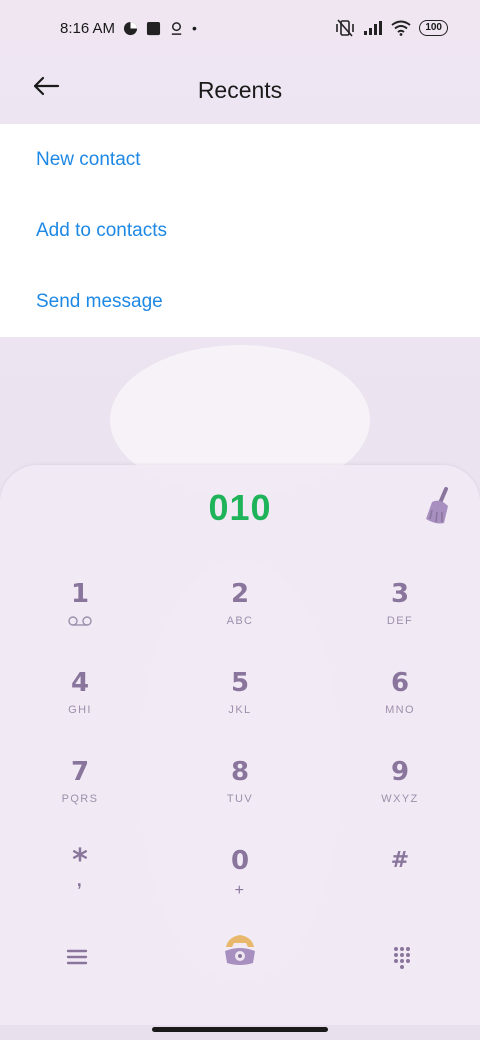 Image resolution: width=480 pixels, height=1040 pixels. I want to click on page-title: Recents, so click(240, 89).